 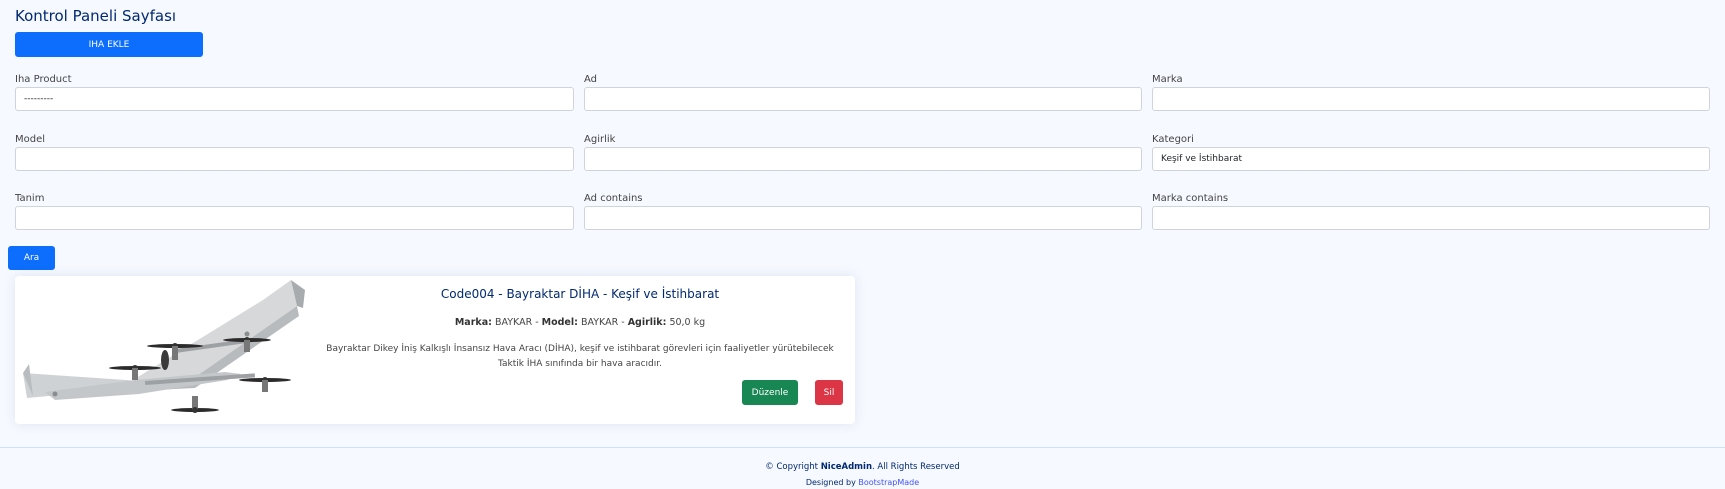 What do you see at coordinates (599, 322) in the screenshot?
I see `model-value: BAYKAR` at bounding box center [599, 322].